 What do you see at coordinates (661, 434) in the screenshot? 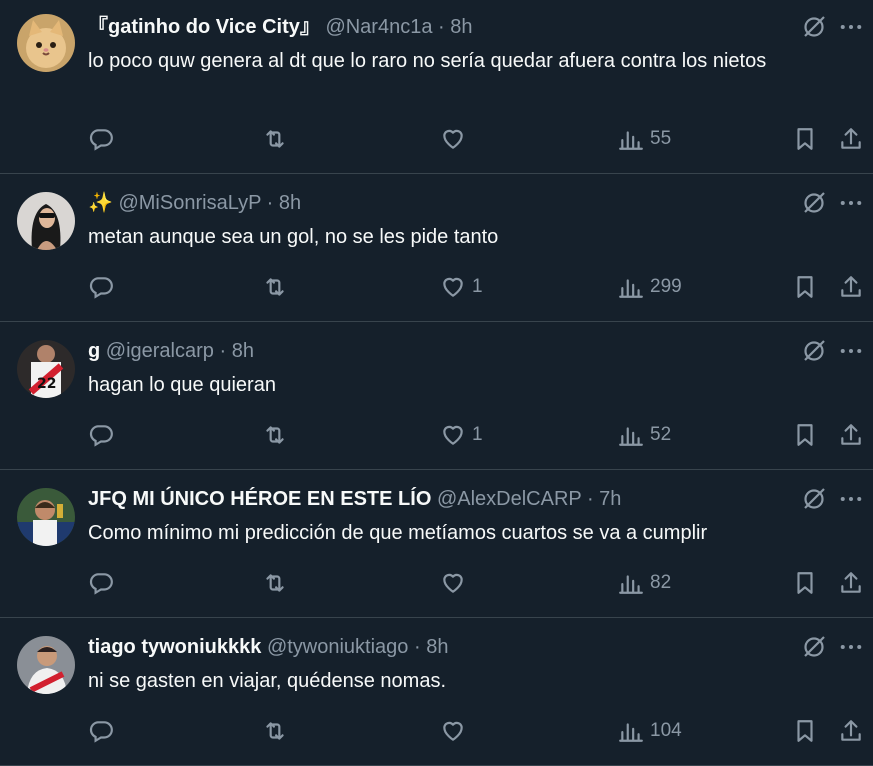
I see `view-count: 52` at bounding box center [661, 434].